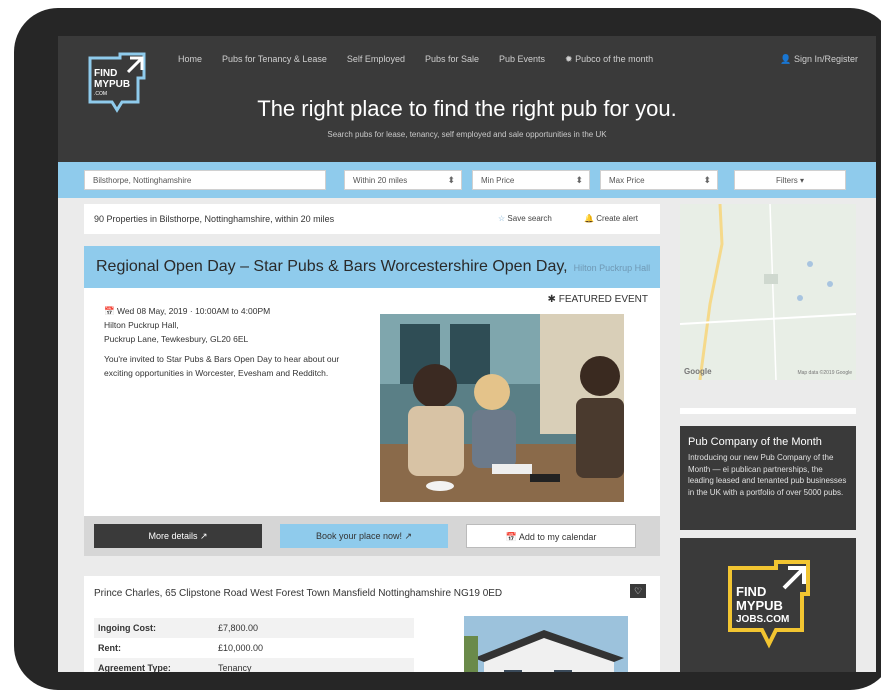  What do you see at coordinates (110, 311) in the screenshot?
I see `calendar-icon: 📅` at bounding box center [110, 311].